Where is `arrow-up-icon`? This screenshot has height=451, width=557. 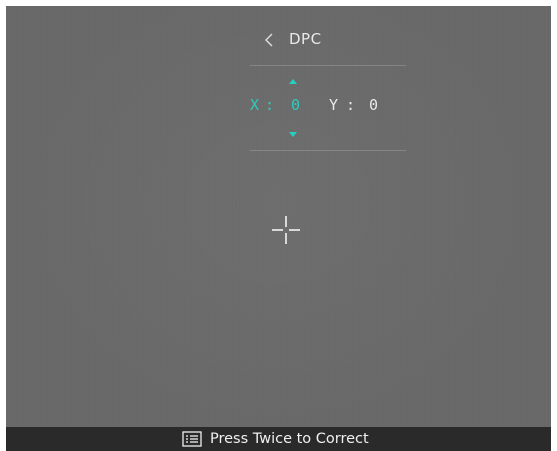
arrow-up-icon is located at coordinates (293, 82).